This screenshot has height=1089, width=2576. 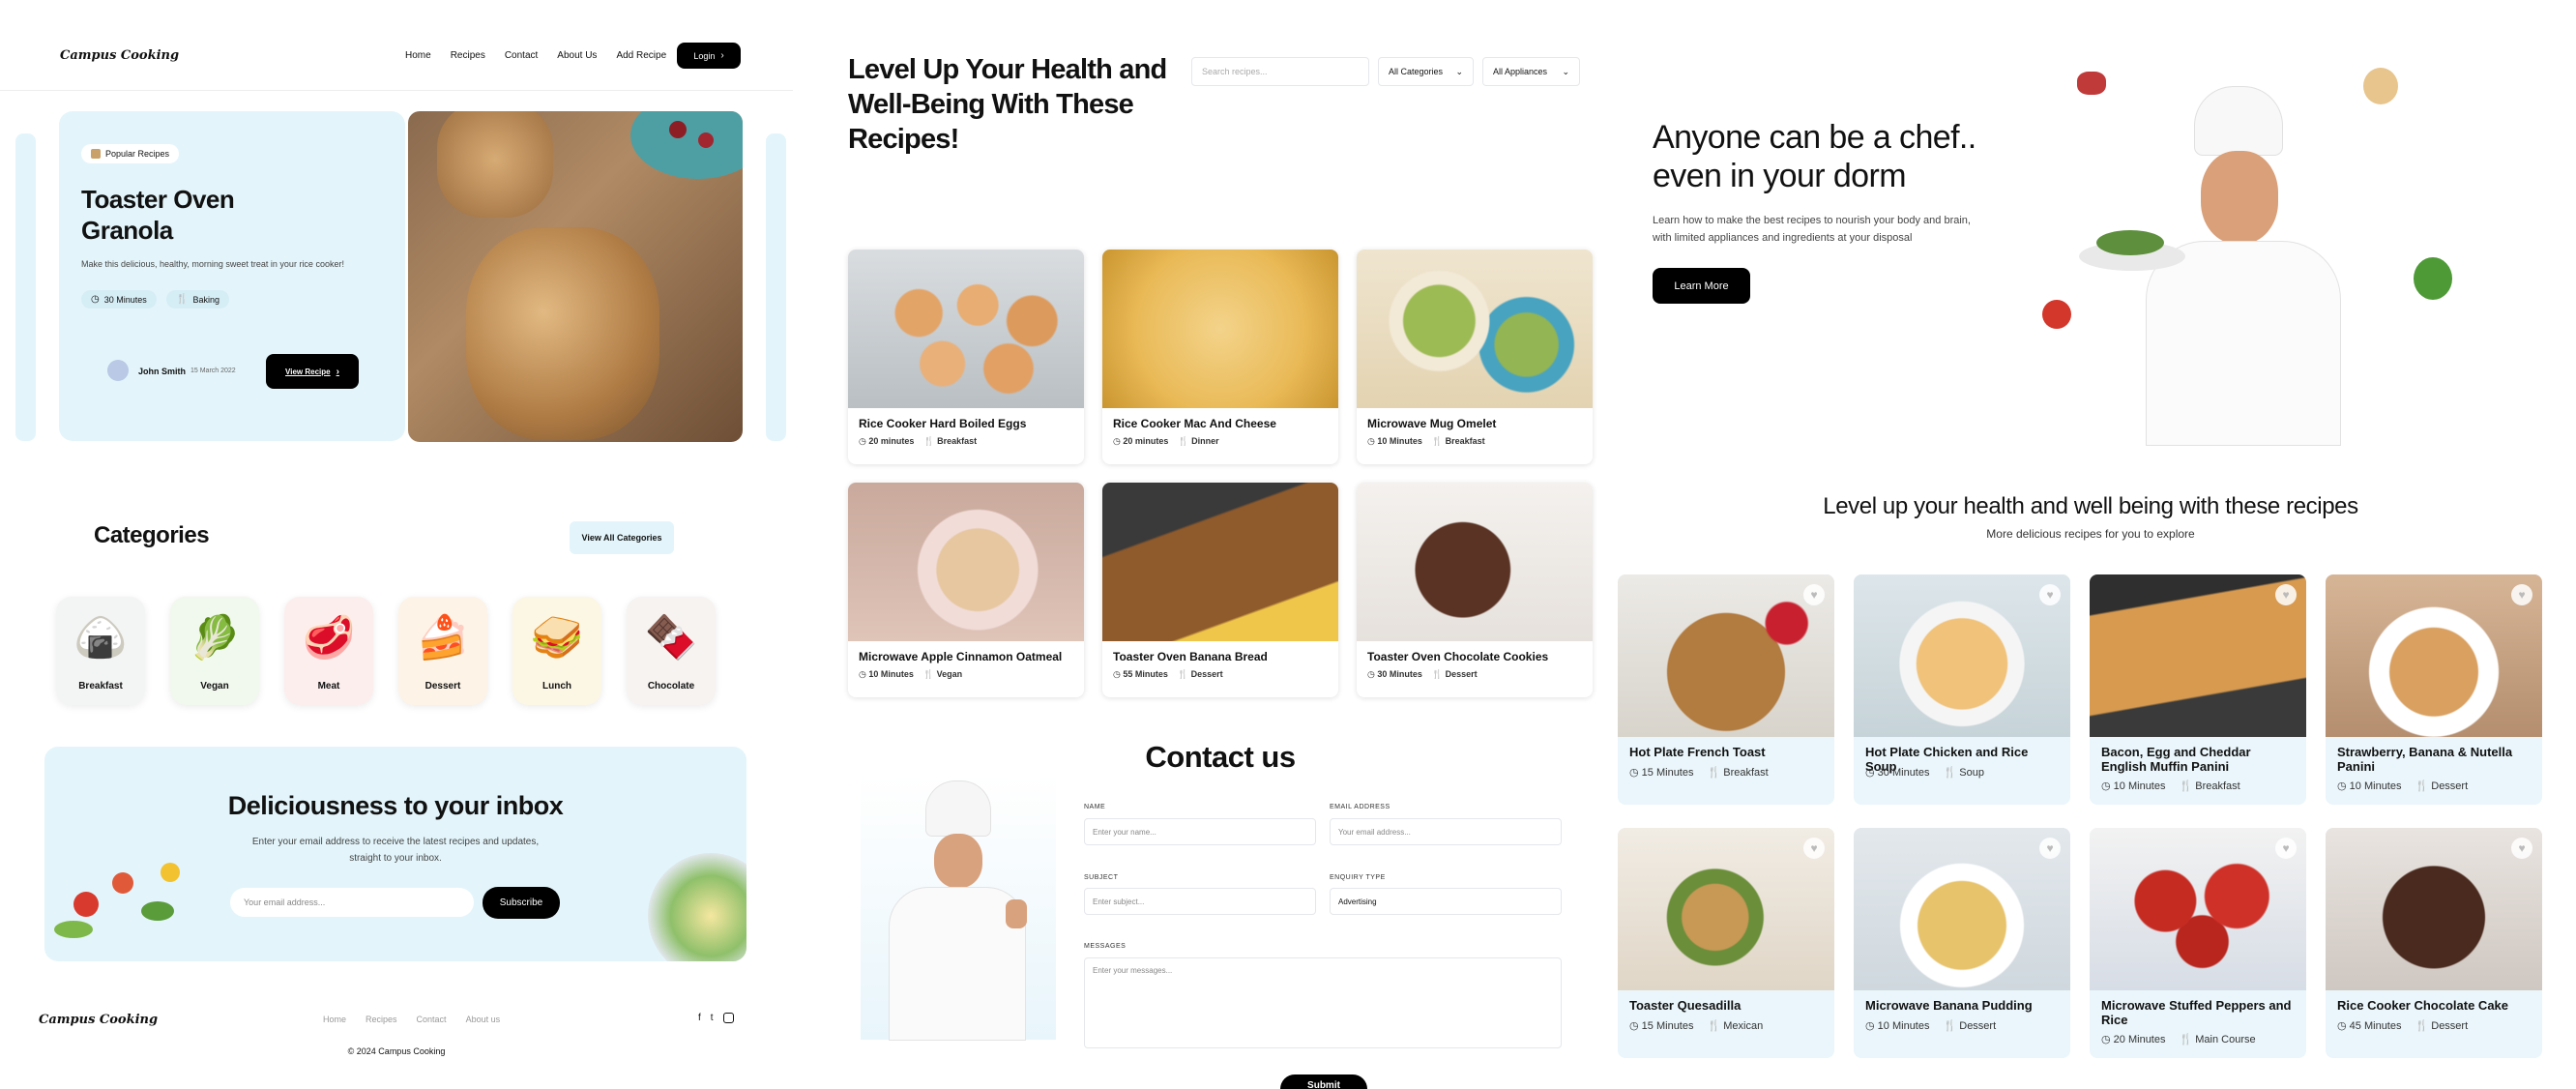 I want to click on popular-badge: Popular Recipes, so click(x=130, y=153).